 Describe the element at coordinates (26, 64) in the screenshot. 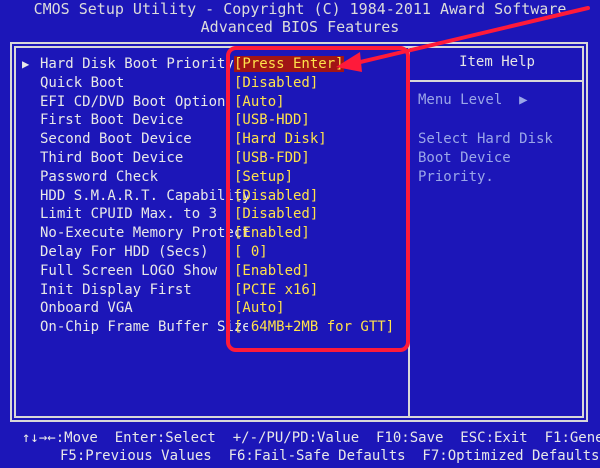

I see `submenu-arrow-icon: ▶` at that location.